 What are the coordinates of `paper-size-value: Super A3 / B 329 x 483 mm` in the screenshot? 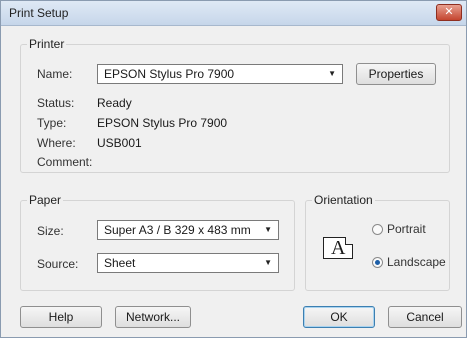 It's located at (177, 230).